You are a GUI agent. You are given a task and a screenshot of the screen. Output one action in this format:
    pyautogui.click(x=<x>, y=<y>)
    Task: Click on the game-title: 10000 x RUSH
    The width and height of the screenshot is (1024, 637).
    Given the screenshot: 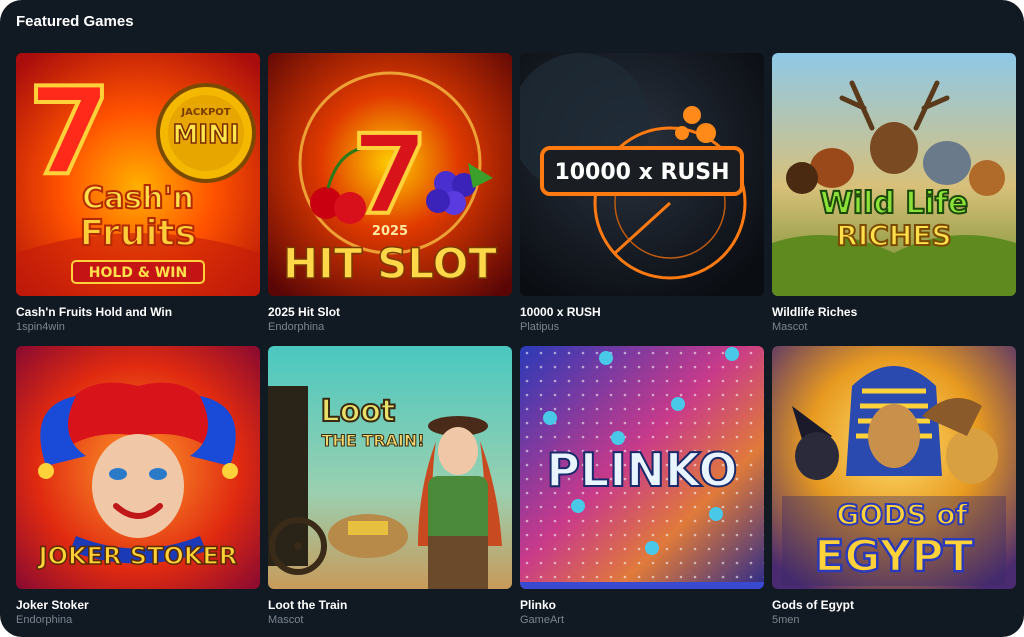 What is the action you would take?
    pyautogui.click(x=642, y=312)
    